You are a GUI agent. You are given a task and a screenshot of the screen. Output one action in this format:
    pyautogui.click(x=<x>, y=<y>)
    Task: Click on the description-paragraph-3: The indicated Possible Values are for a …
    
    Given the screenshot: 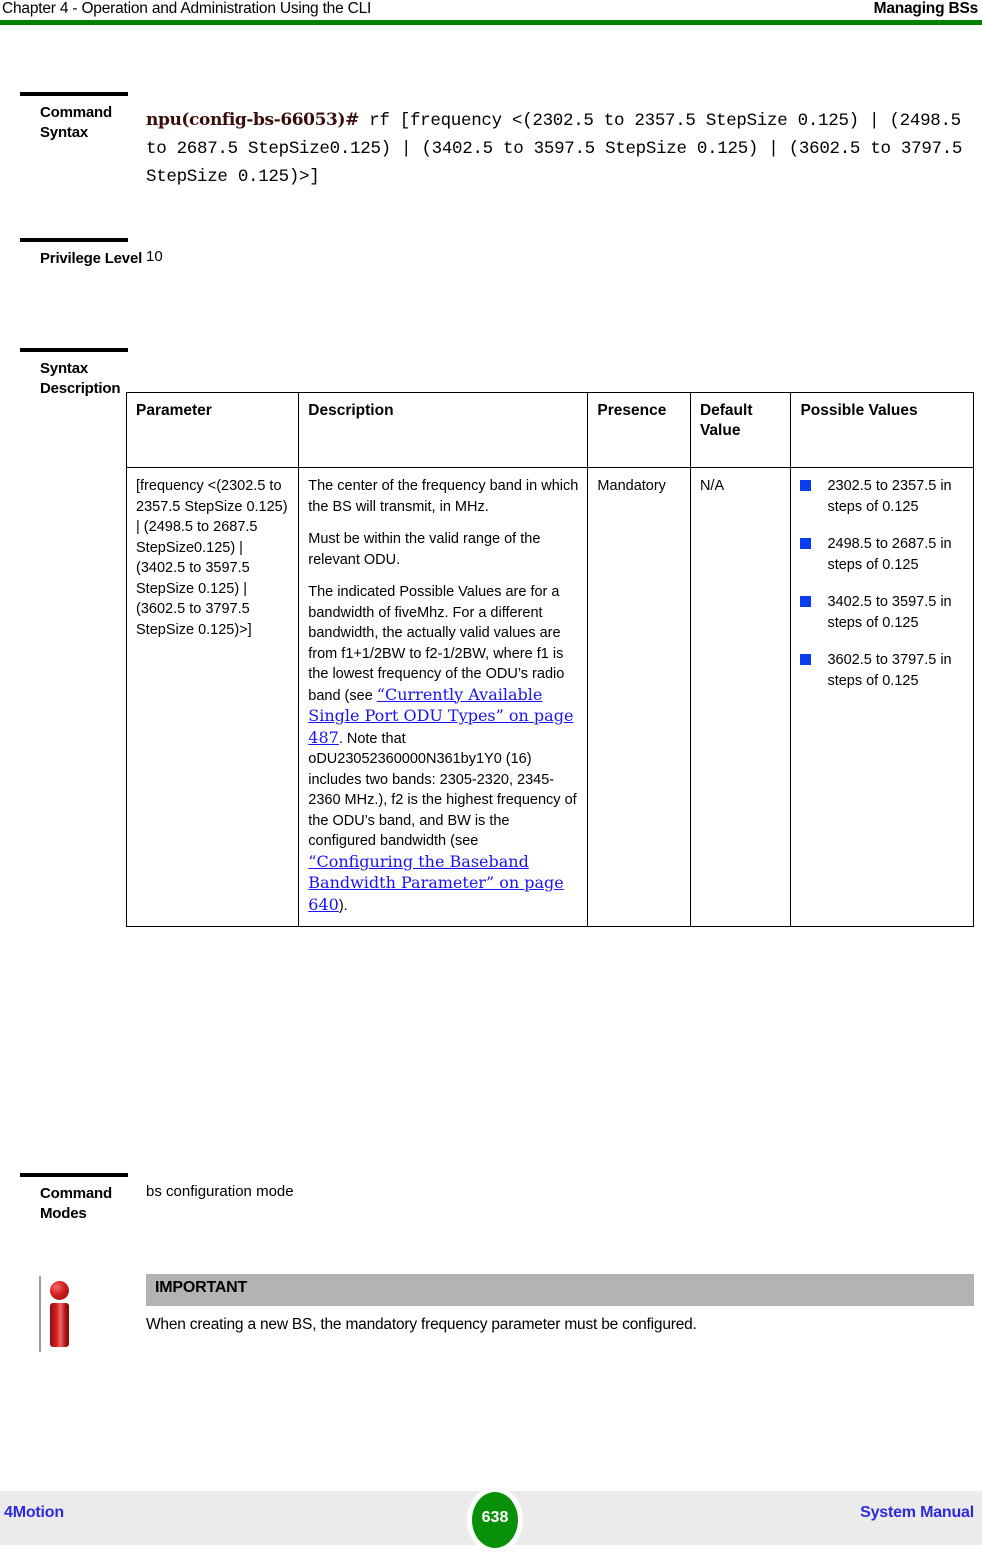 What is the action you would take?
    pyautogui.click(x=443, y=749)
    